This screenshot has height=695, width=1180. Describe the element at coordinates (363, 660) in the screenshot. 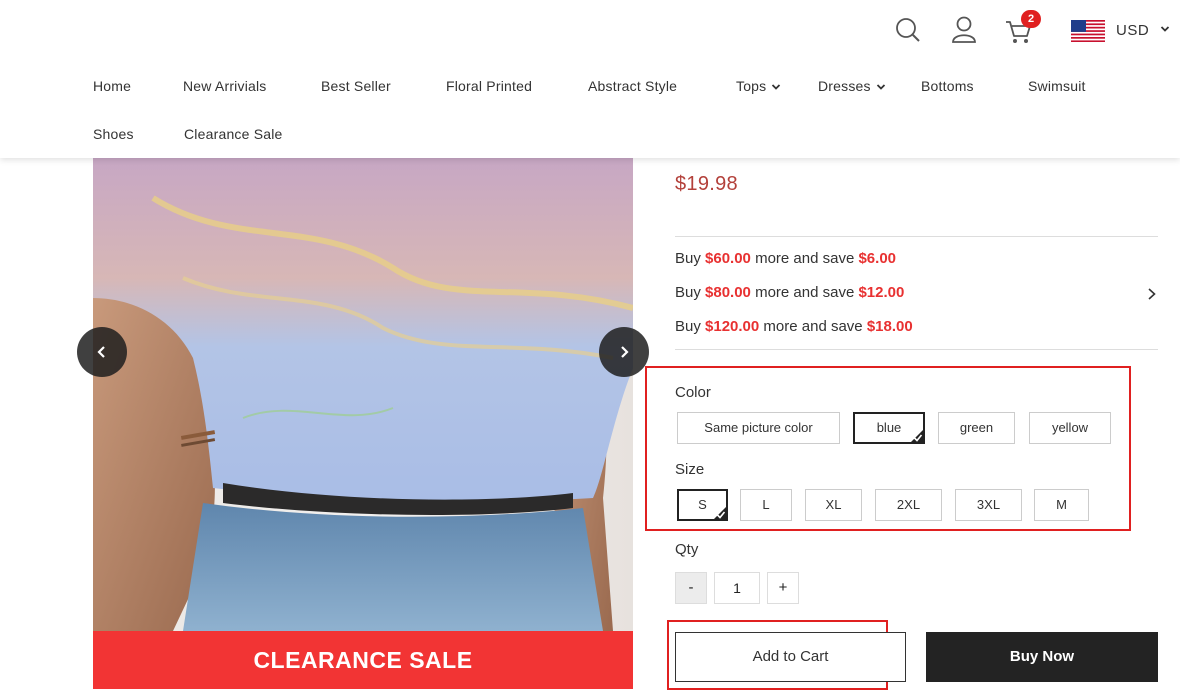

I see `clearance-sale-banner: CLEARANCE SALE` at that location.